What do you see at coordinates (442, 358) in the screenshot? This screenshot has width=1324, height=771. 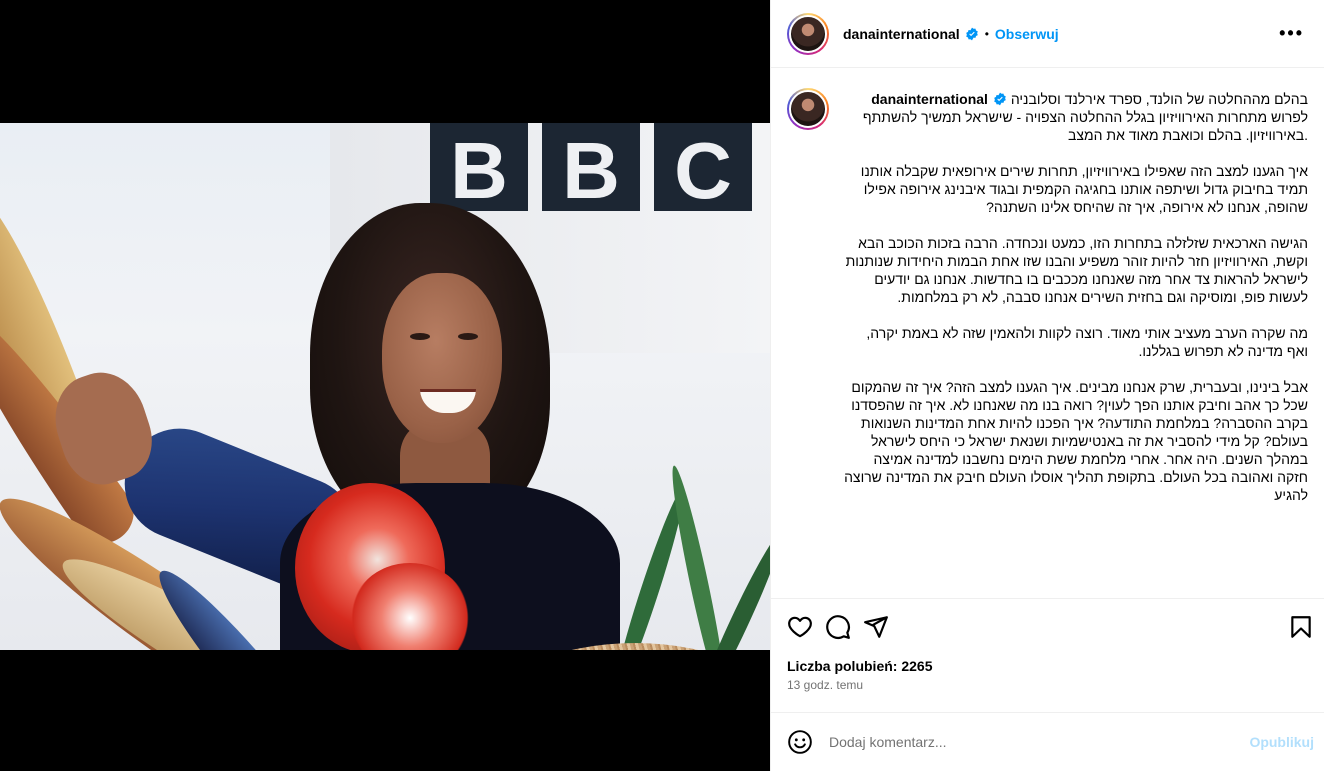 I see `face` at bounding box center [442, 358].